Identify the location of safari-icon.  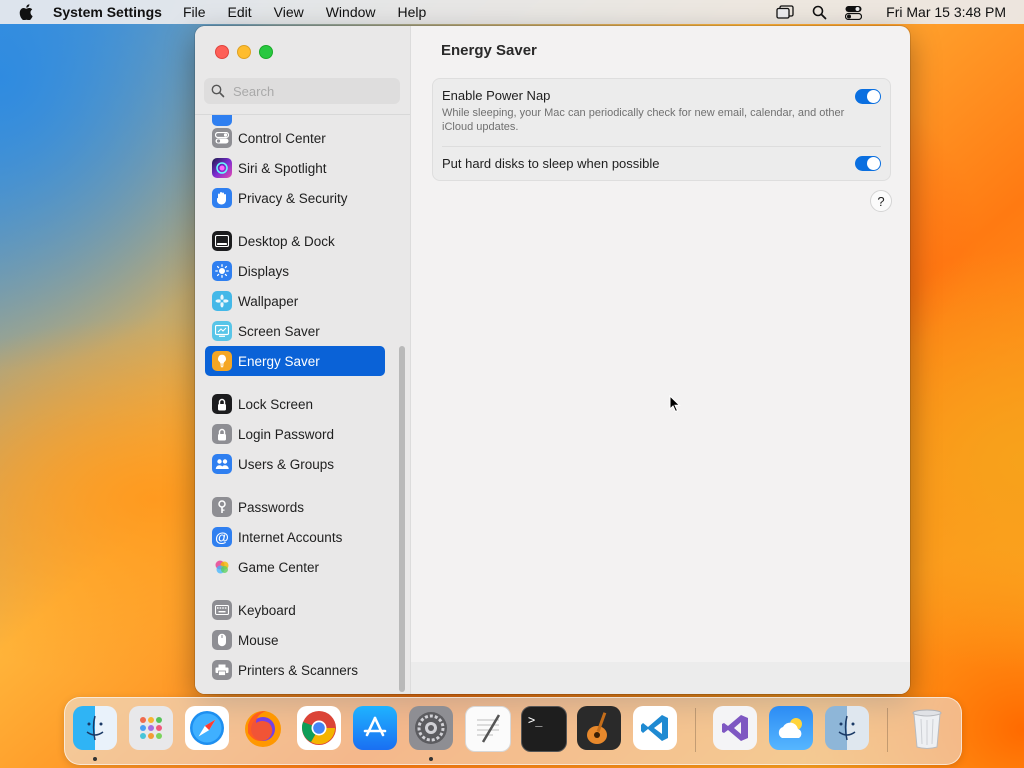
(207, 728).